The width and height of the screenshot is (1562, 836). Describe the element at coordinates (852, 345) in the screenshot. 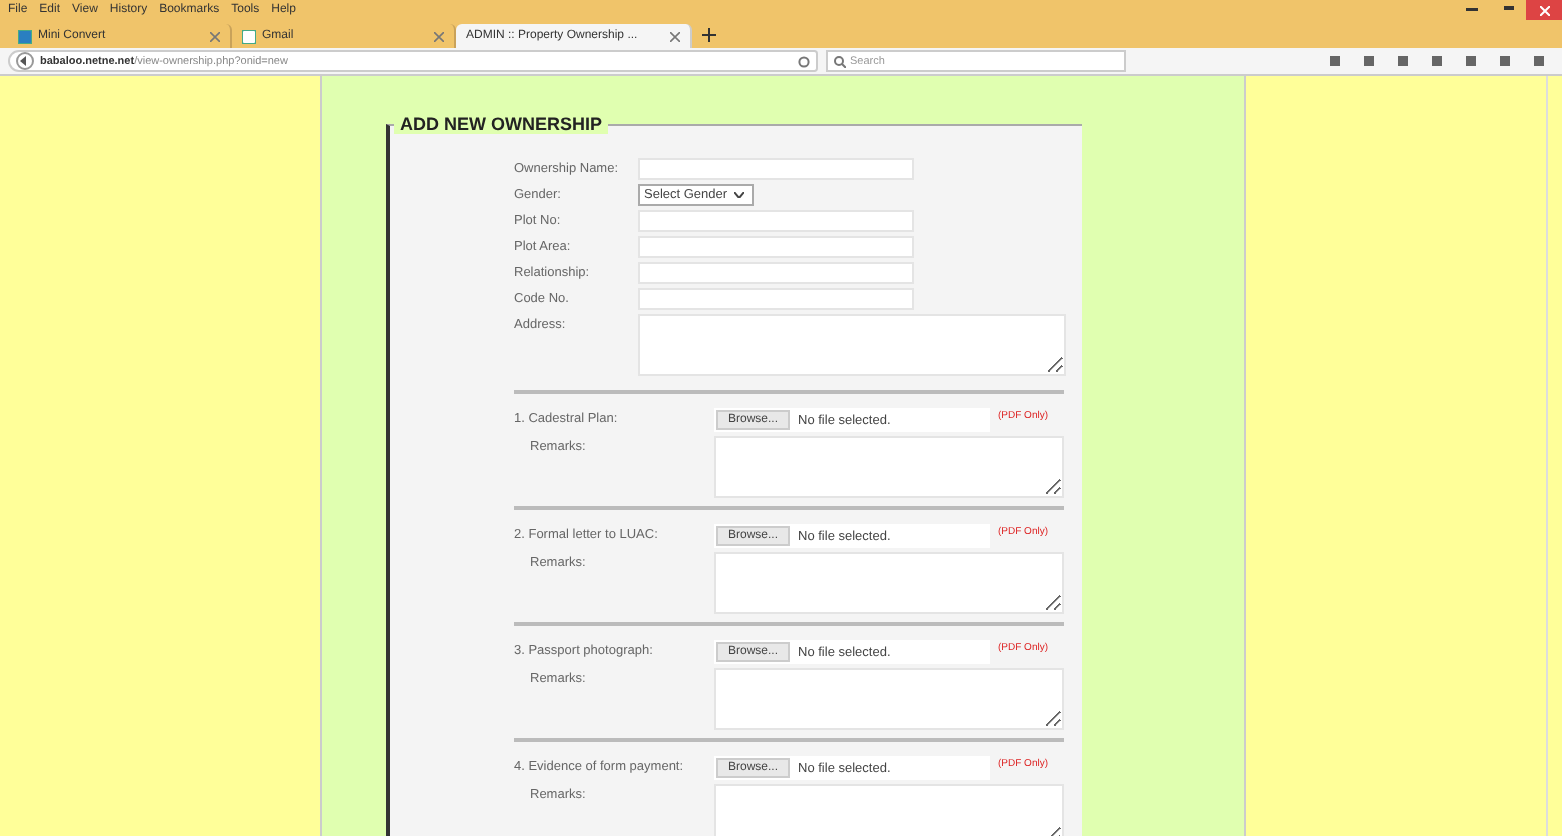

I see `address-field` at that location.